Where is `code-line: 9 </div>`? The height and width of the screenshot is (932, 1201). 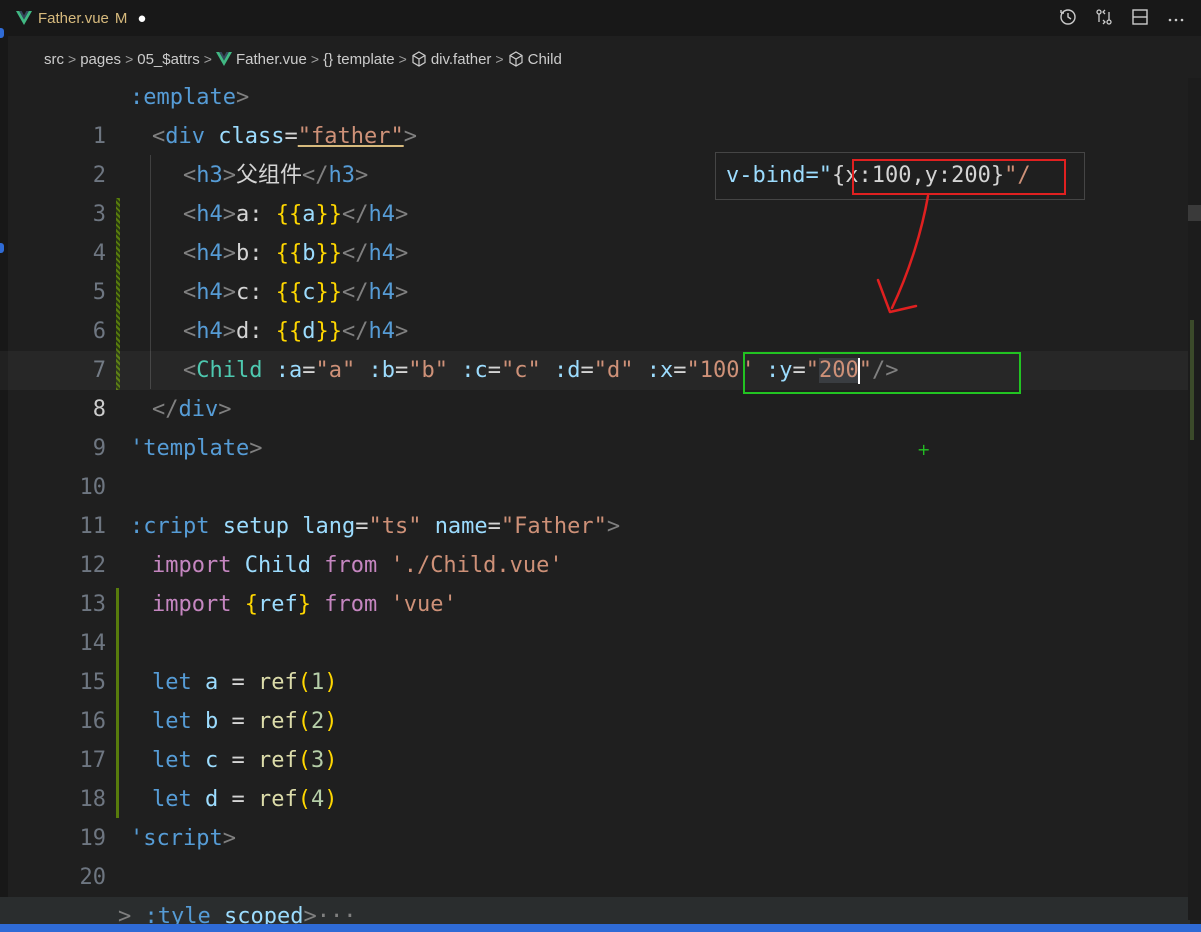
code-line: 9 </div> is located at coordinates (595, 425).